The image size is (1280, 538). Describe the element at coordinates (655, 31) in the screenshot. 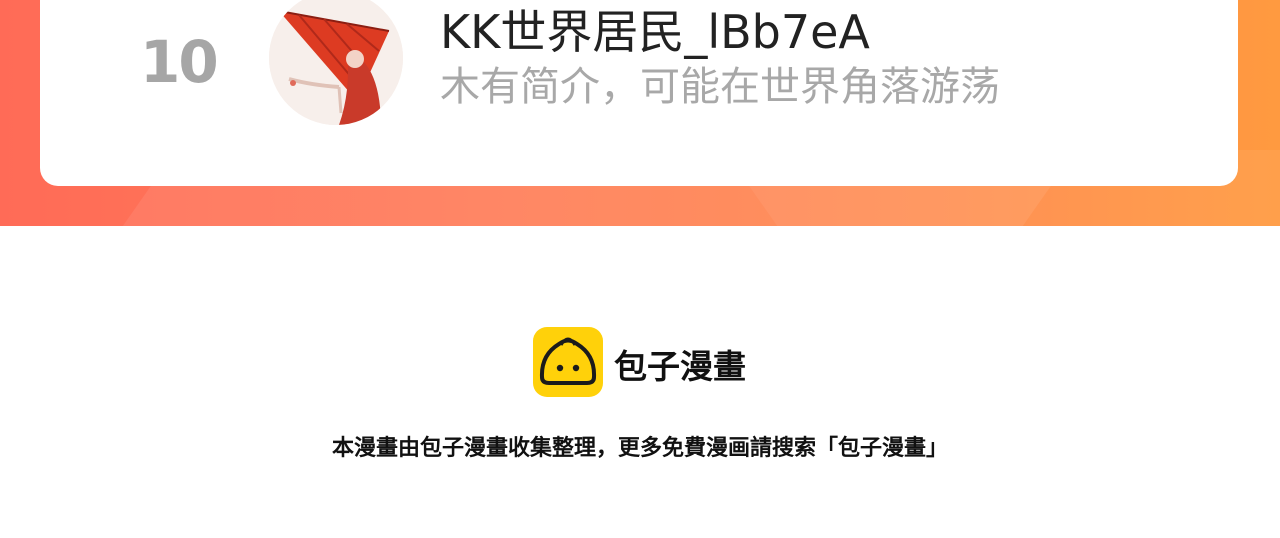

I see `username: KK世界居民_lBb7eA` at that location.